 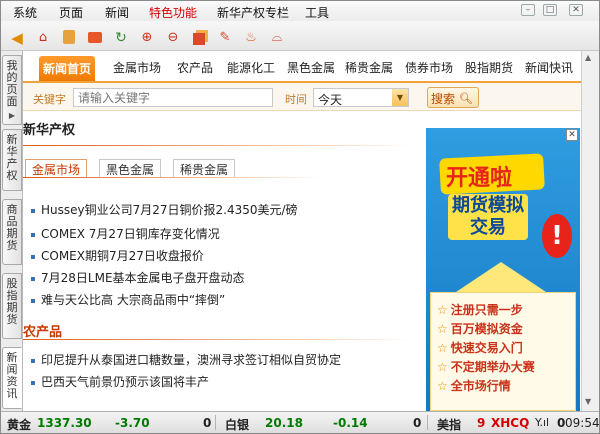 I want to click on time-select-value: 今天, so click(x=330, y=100).